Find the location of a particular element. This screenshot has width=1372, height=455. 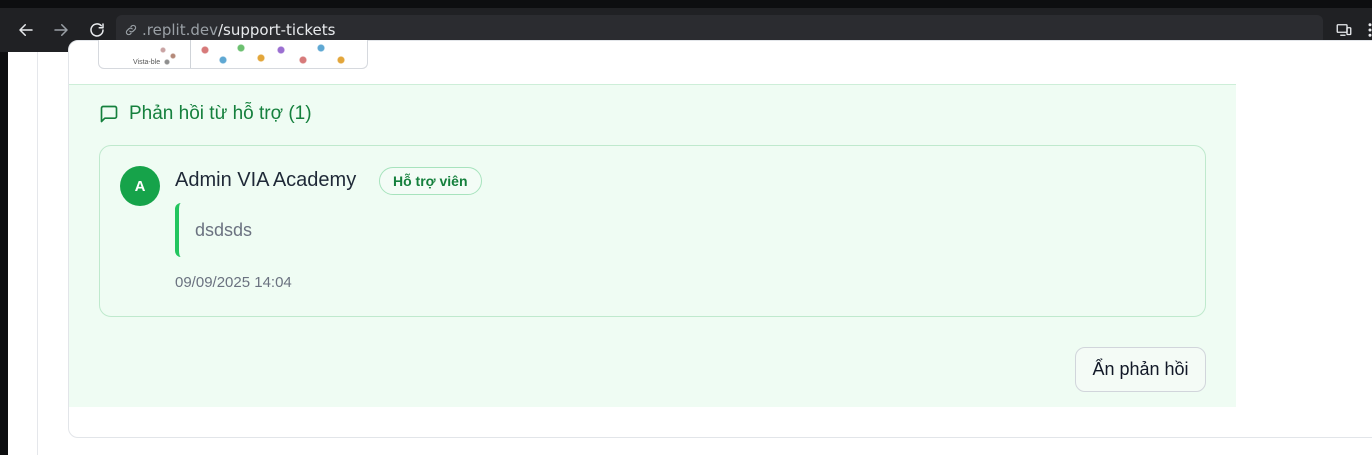

message-square-icon is located at coordinates (109, 114).